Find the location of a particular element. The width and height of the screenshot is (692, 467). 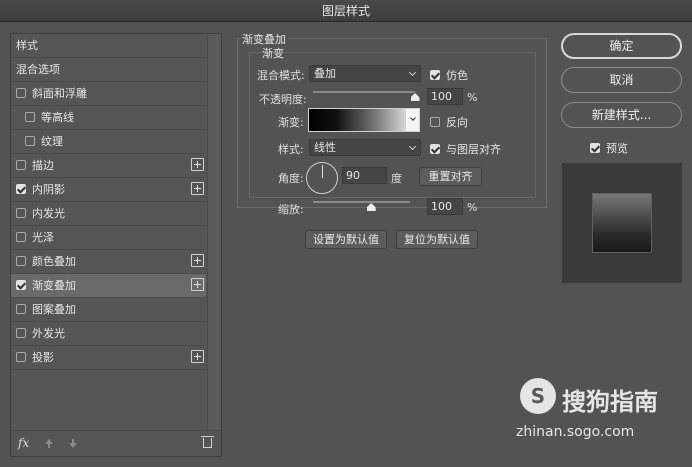

opacity-unit: % is located at coordinates (472, 97).